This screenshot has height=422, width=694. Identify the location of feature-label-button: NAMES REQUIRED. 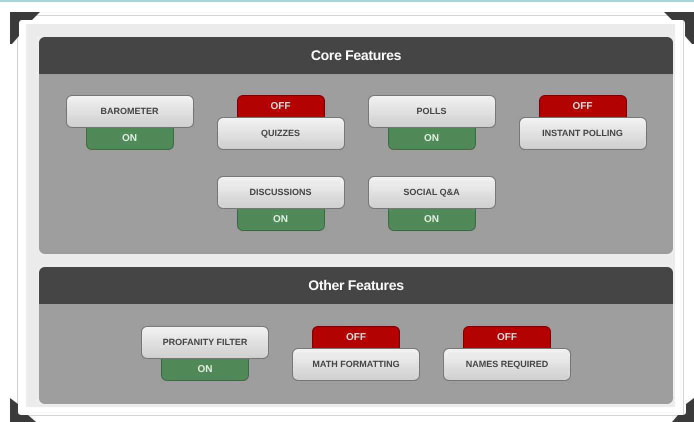
(507, 364).